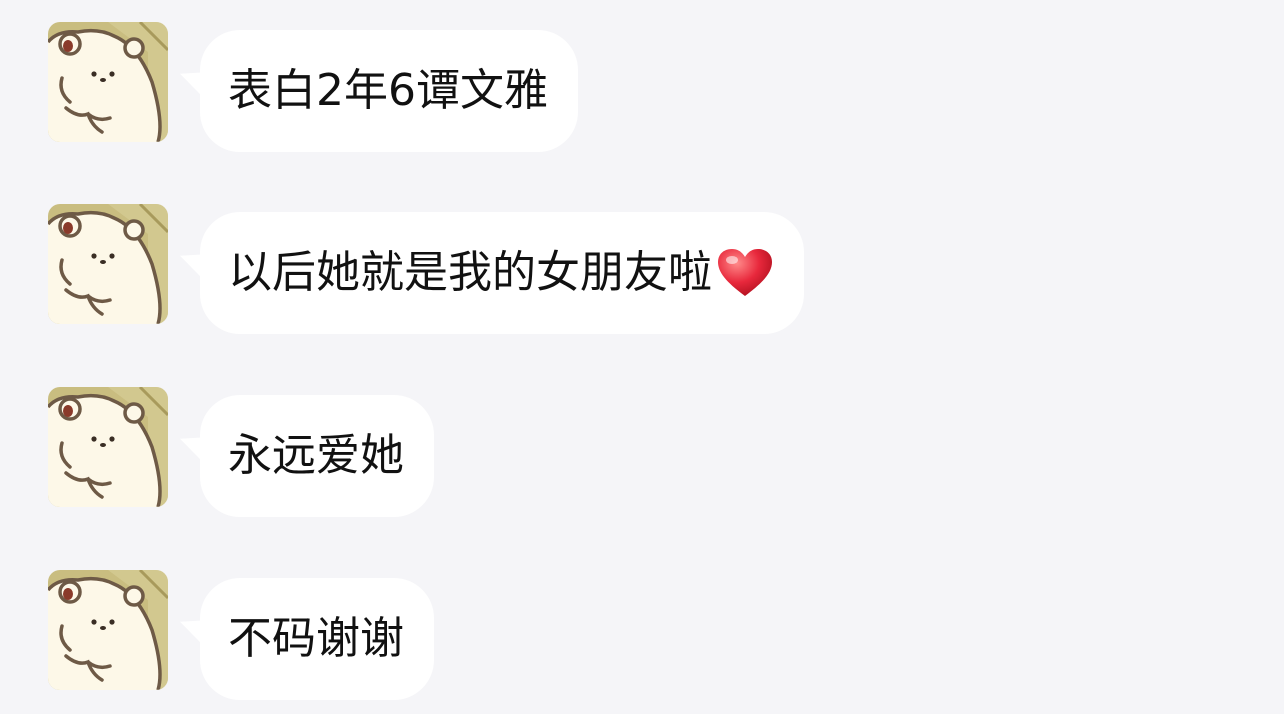  I want to click on message-bubble: 表白2年6谭文雅, so click(389, 91).